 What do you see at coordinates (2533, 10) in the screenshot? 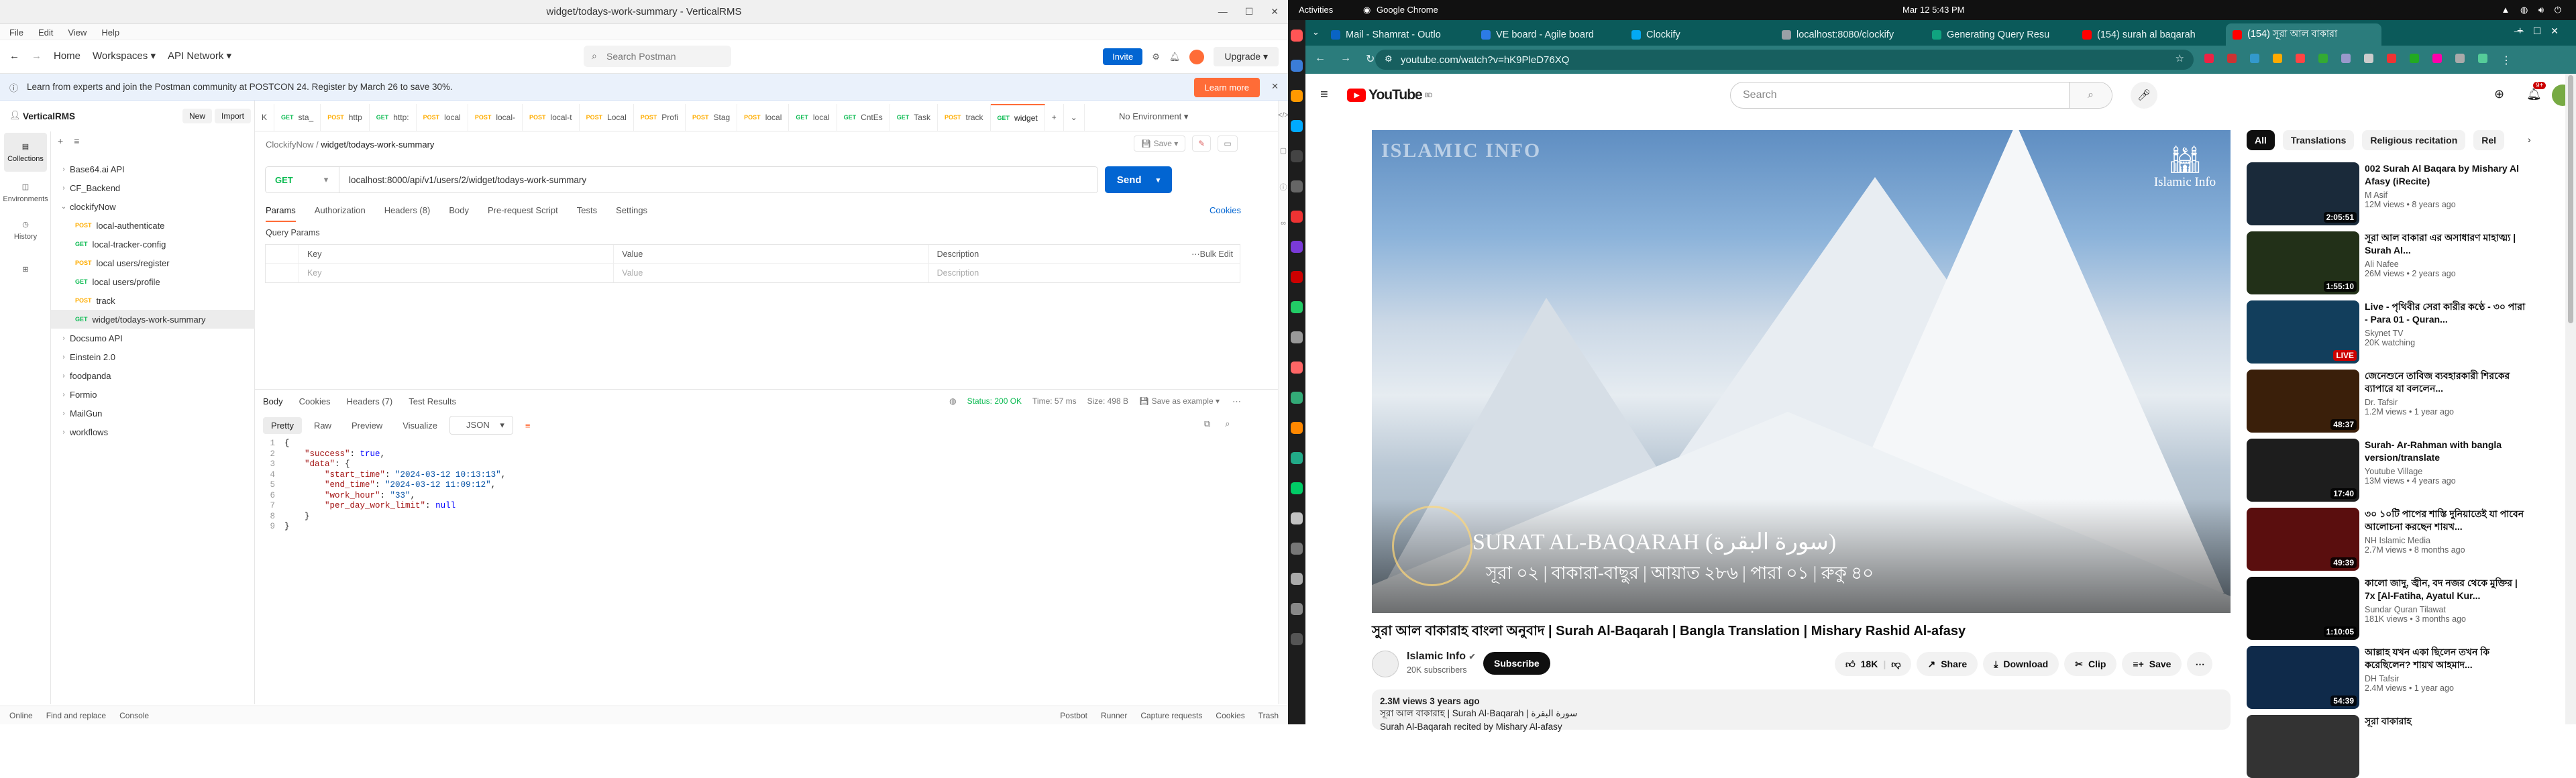
I see `system-tray: ▲ ◍ 🔊︎ ⏻` at bounding box center [2533, 10].